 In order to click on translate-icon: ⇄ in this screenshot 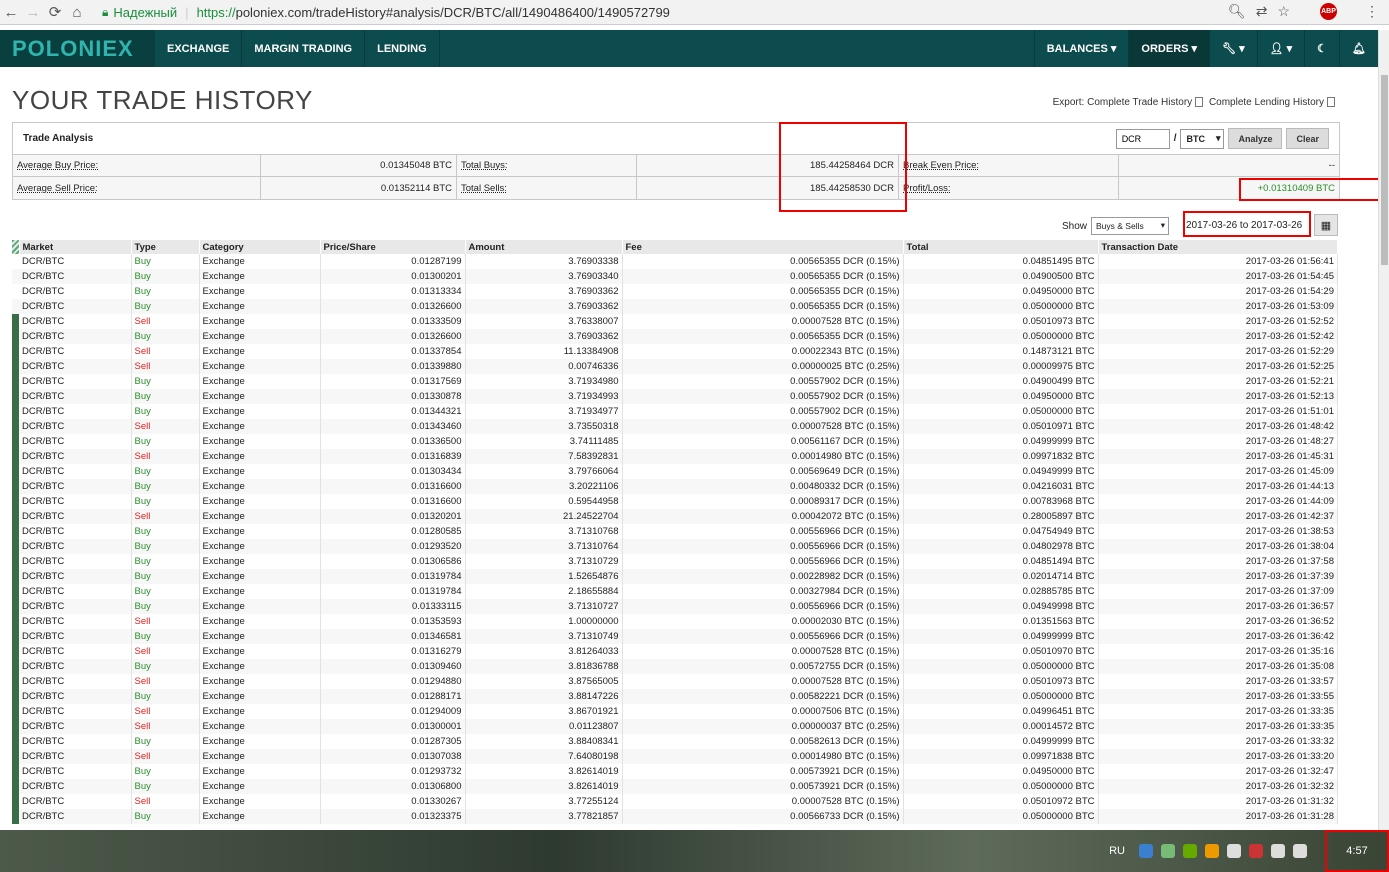, I will do `click(1262, 11)`.